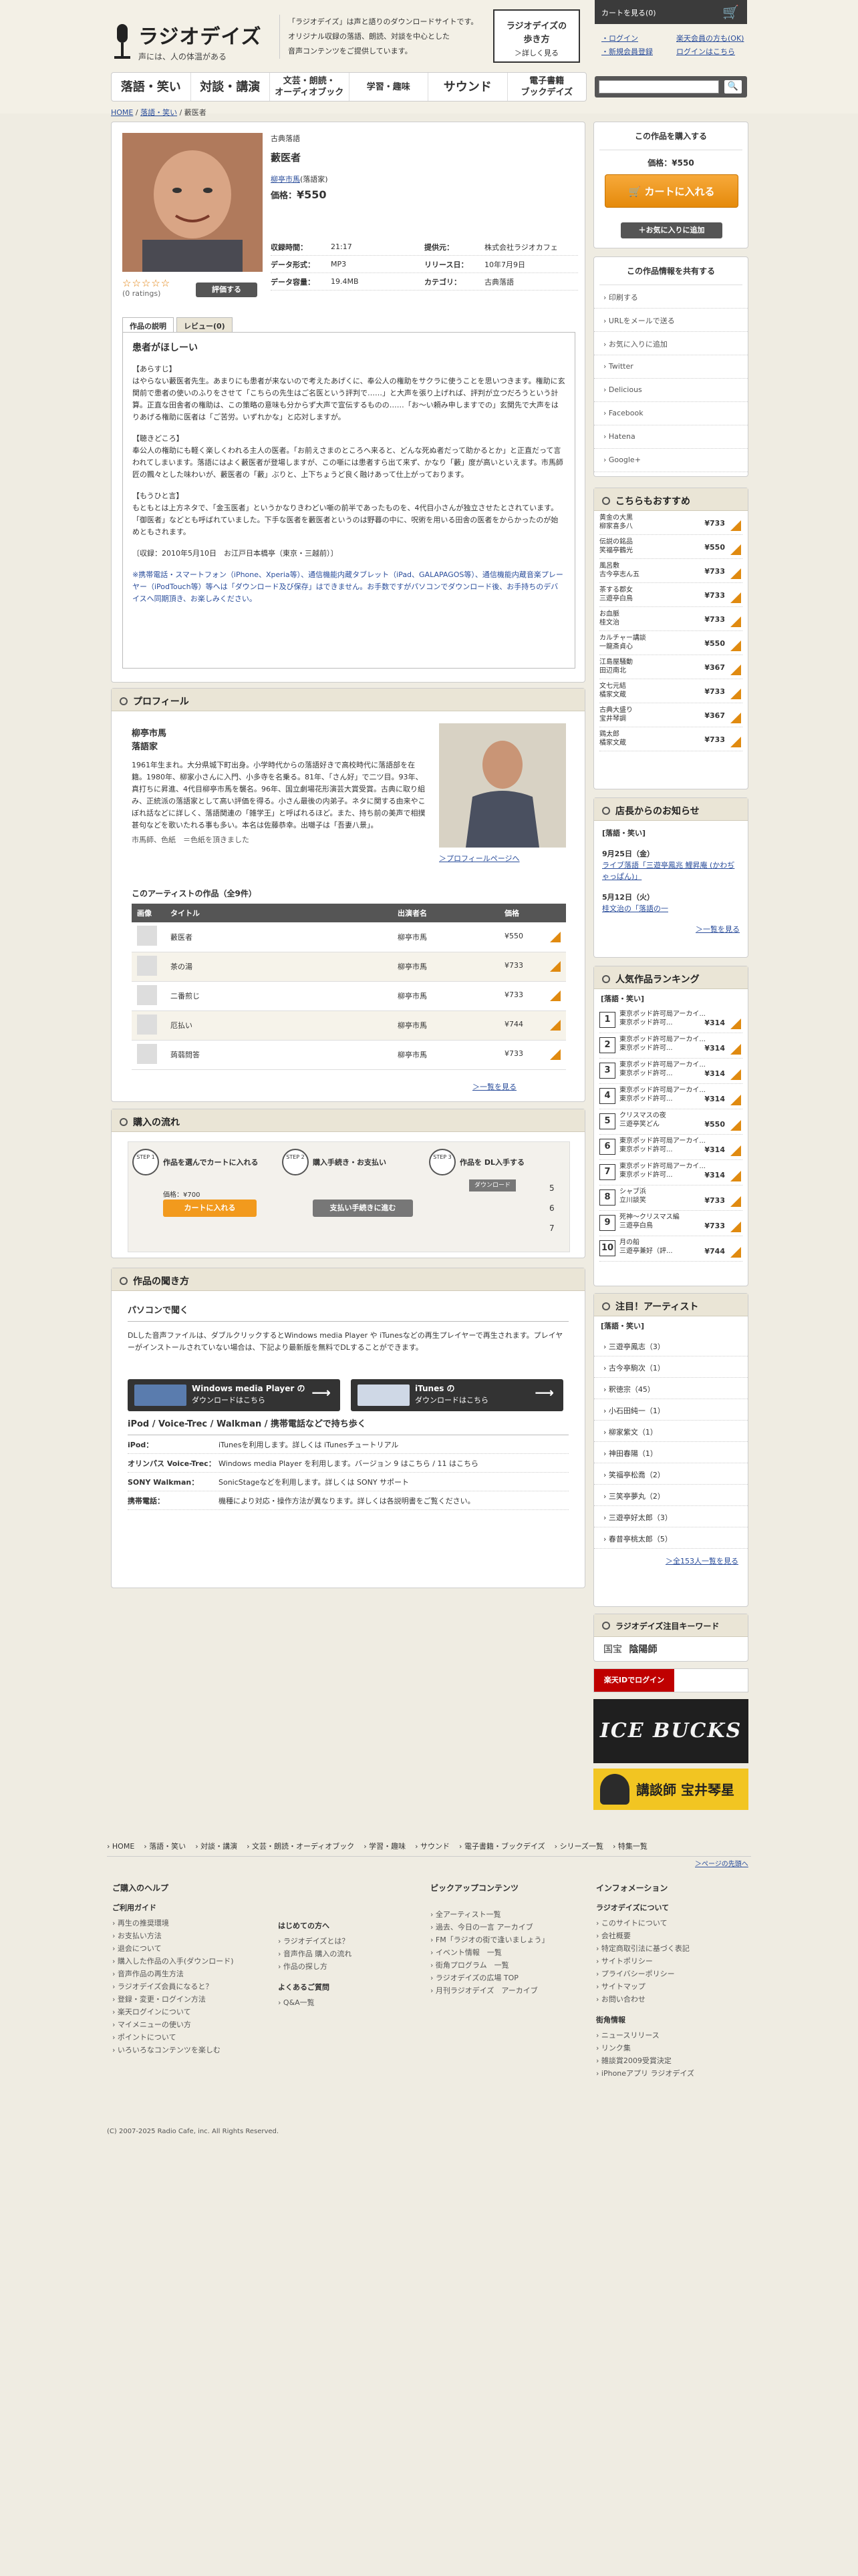  I want to click on footer-link: › マイメニューの使い方, so click(185, 2024).